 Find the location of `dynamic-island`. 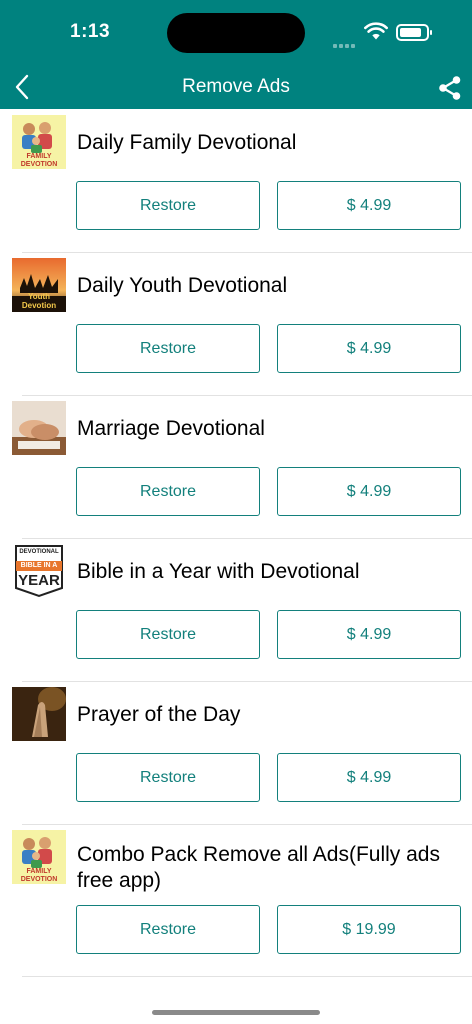

dynamic-island is located at coordinates (236, 33).